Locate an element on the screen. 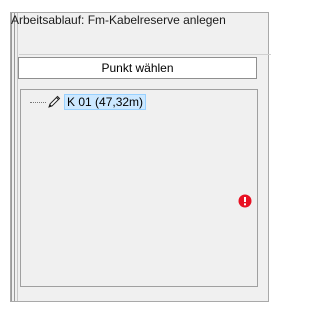  error-icon is located at coordinates (245, 201).